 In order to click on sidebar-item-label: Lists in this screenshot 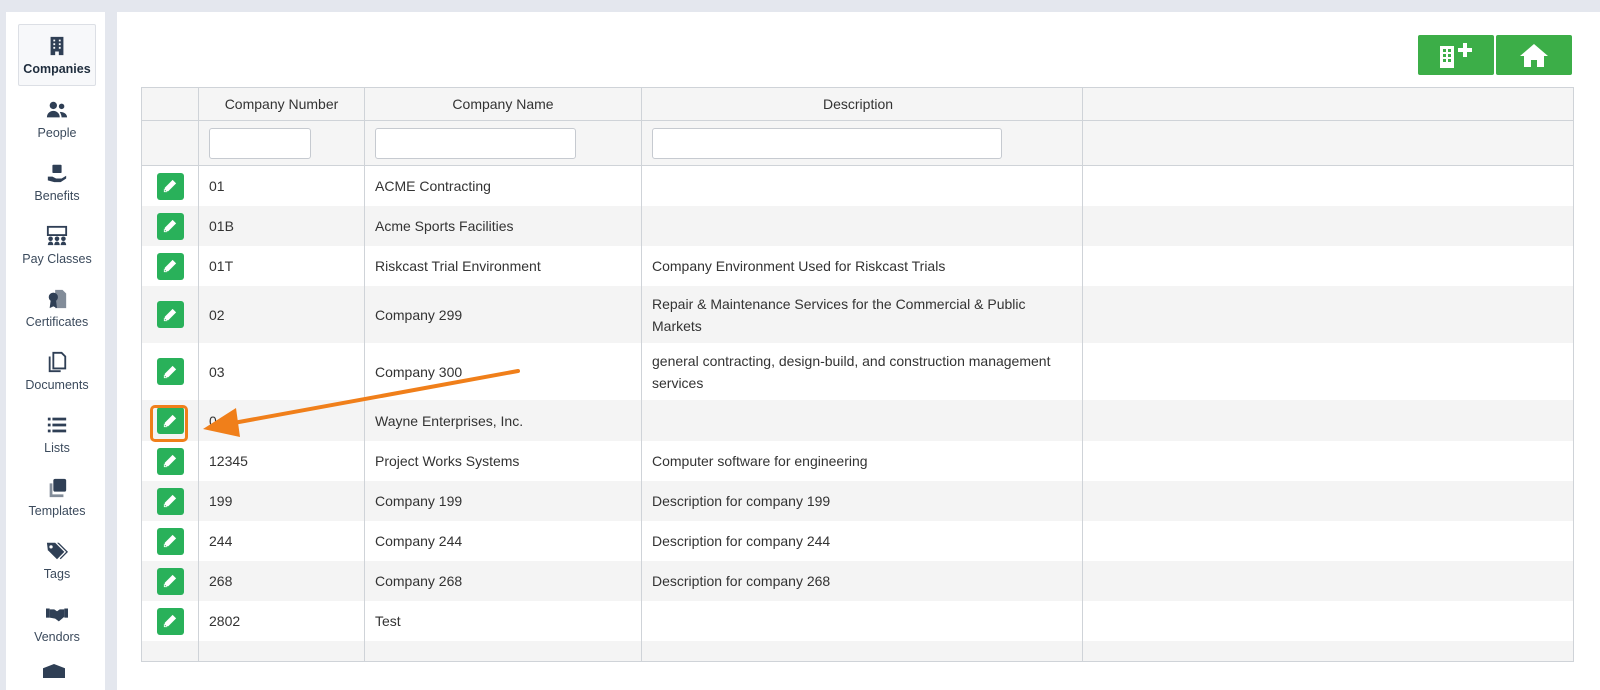, I will do `click(57, 447)`.